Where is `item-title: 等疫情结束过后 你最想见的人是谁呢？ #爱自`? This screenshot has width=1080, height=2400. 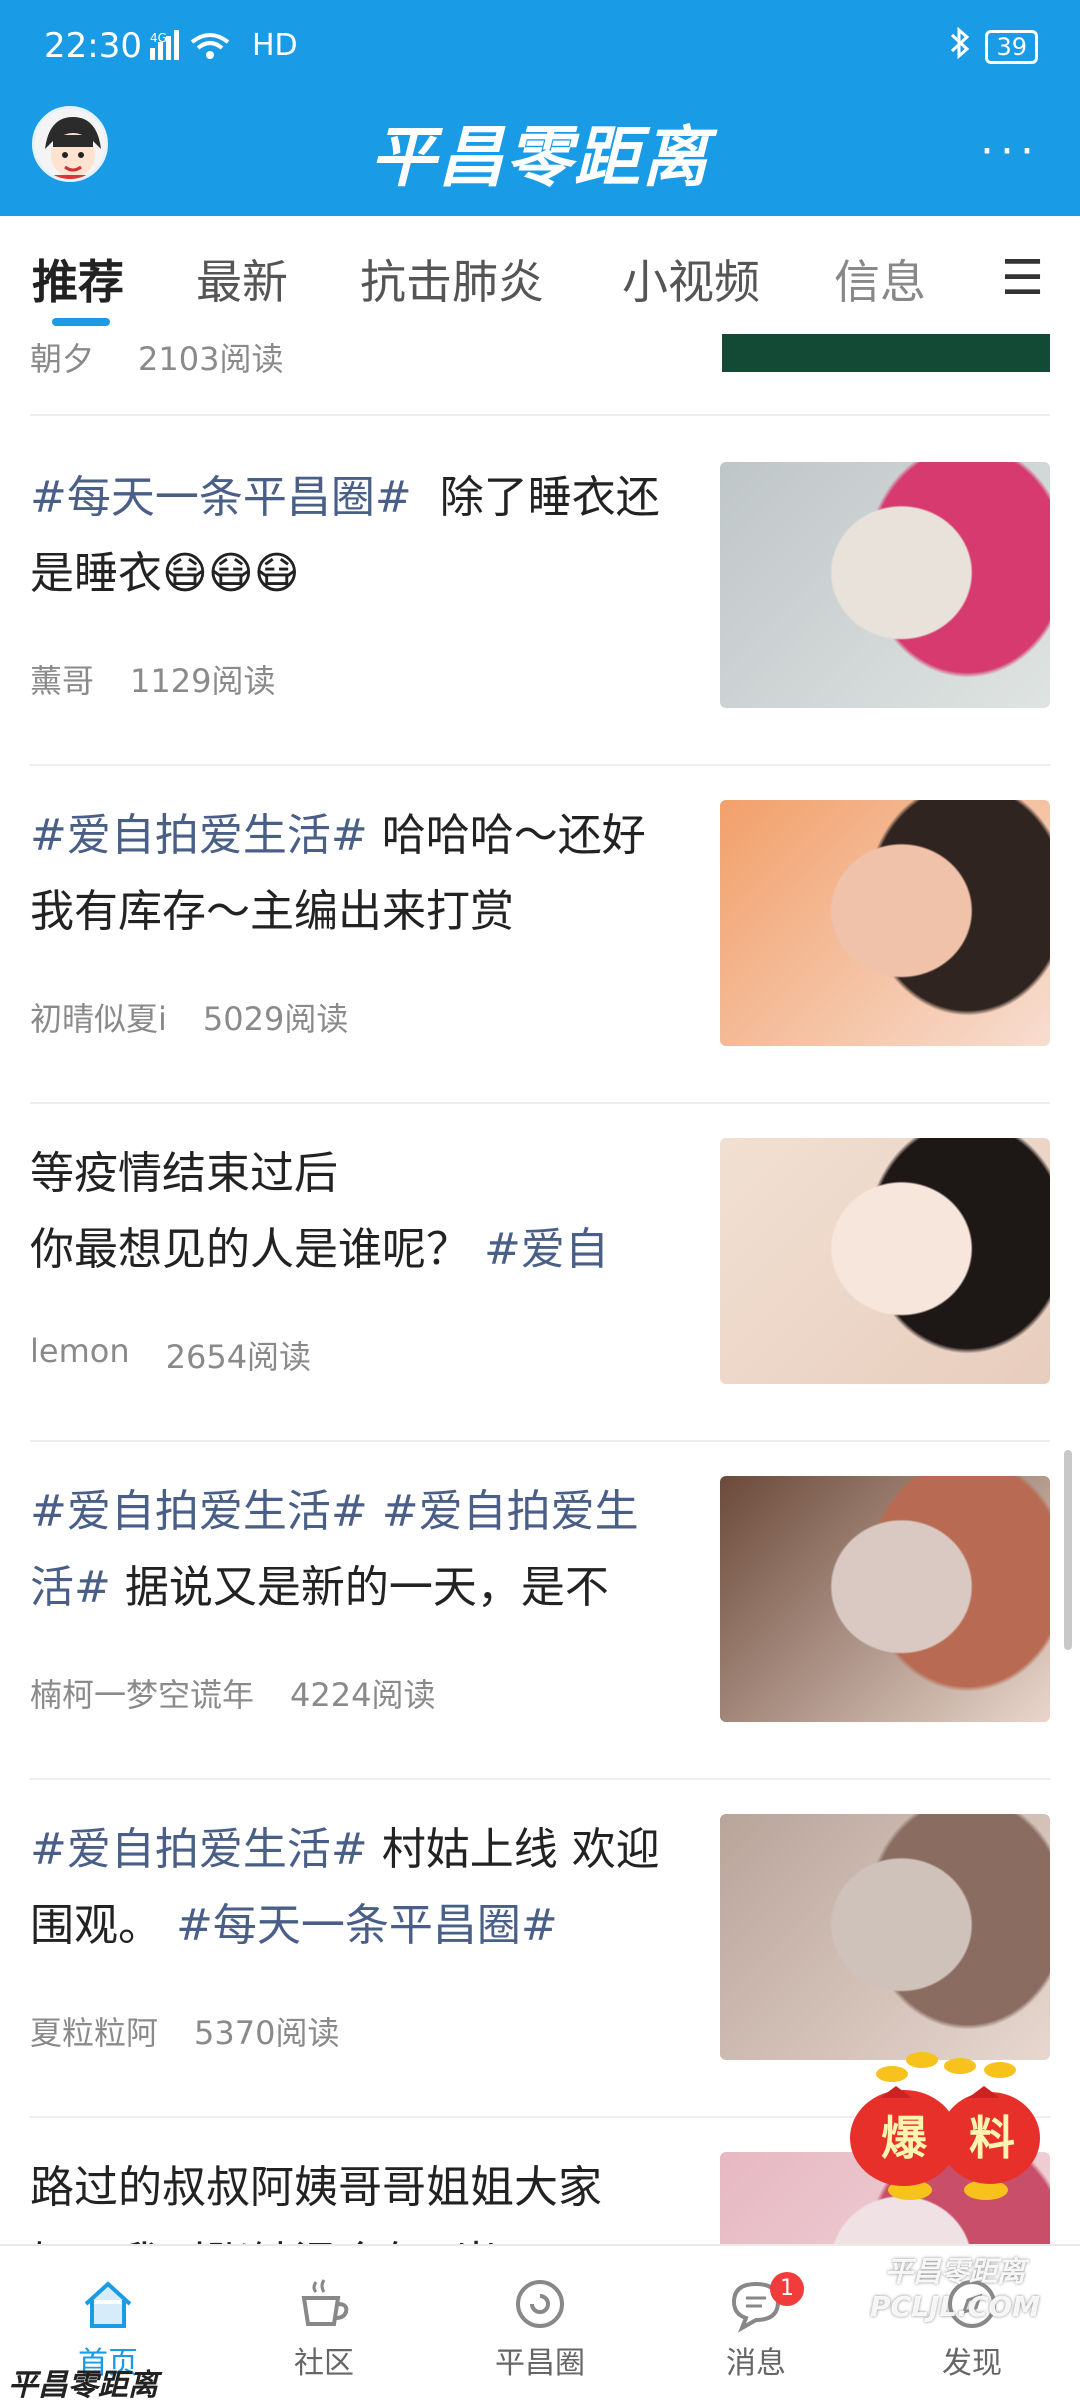 item-title: 等疫情结束过后 你最想见的人是谁呢？ #爱自 is located at coordinates (350, 1216).